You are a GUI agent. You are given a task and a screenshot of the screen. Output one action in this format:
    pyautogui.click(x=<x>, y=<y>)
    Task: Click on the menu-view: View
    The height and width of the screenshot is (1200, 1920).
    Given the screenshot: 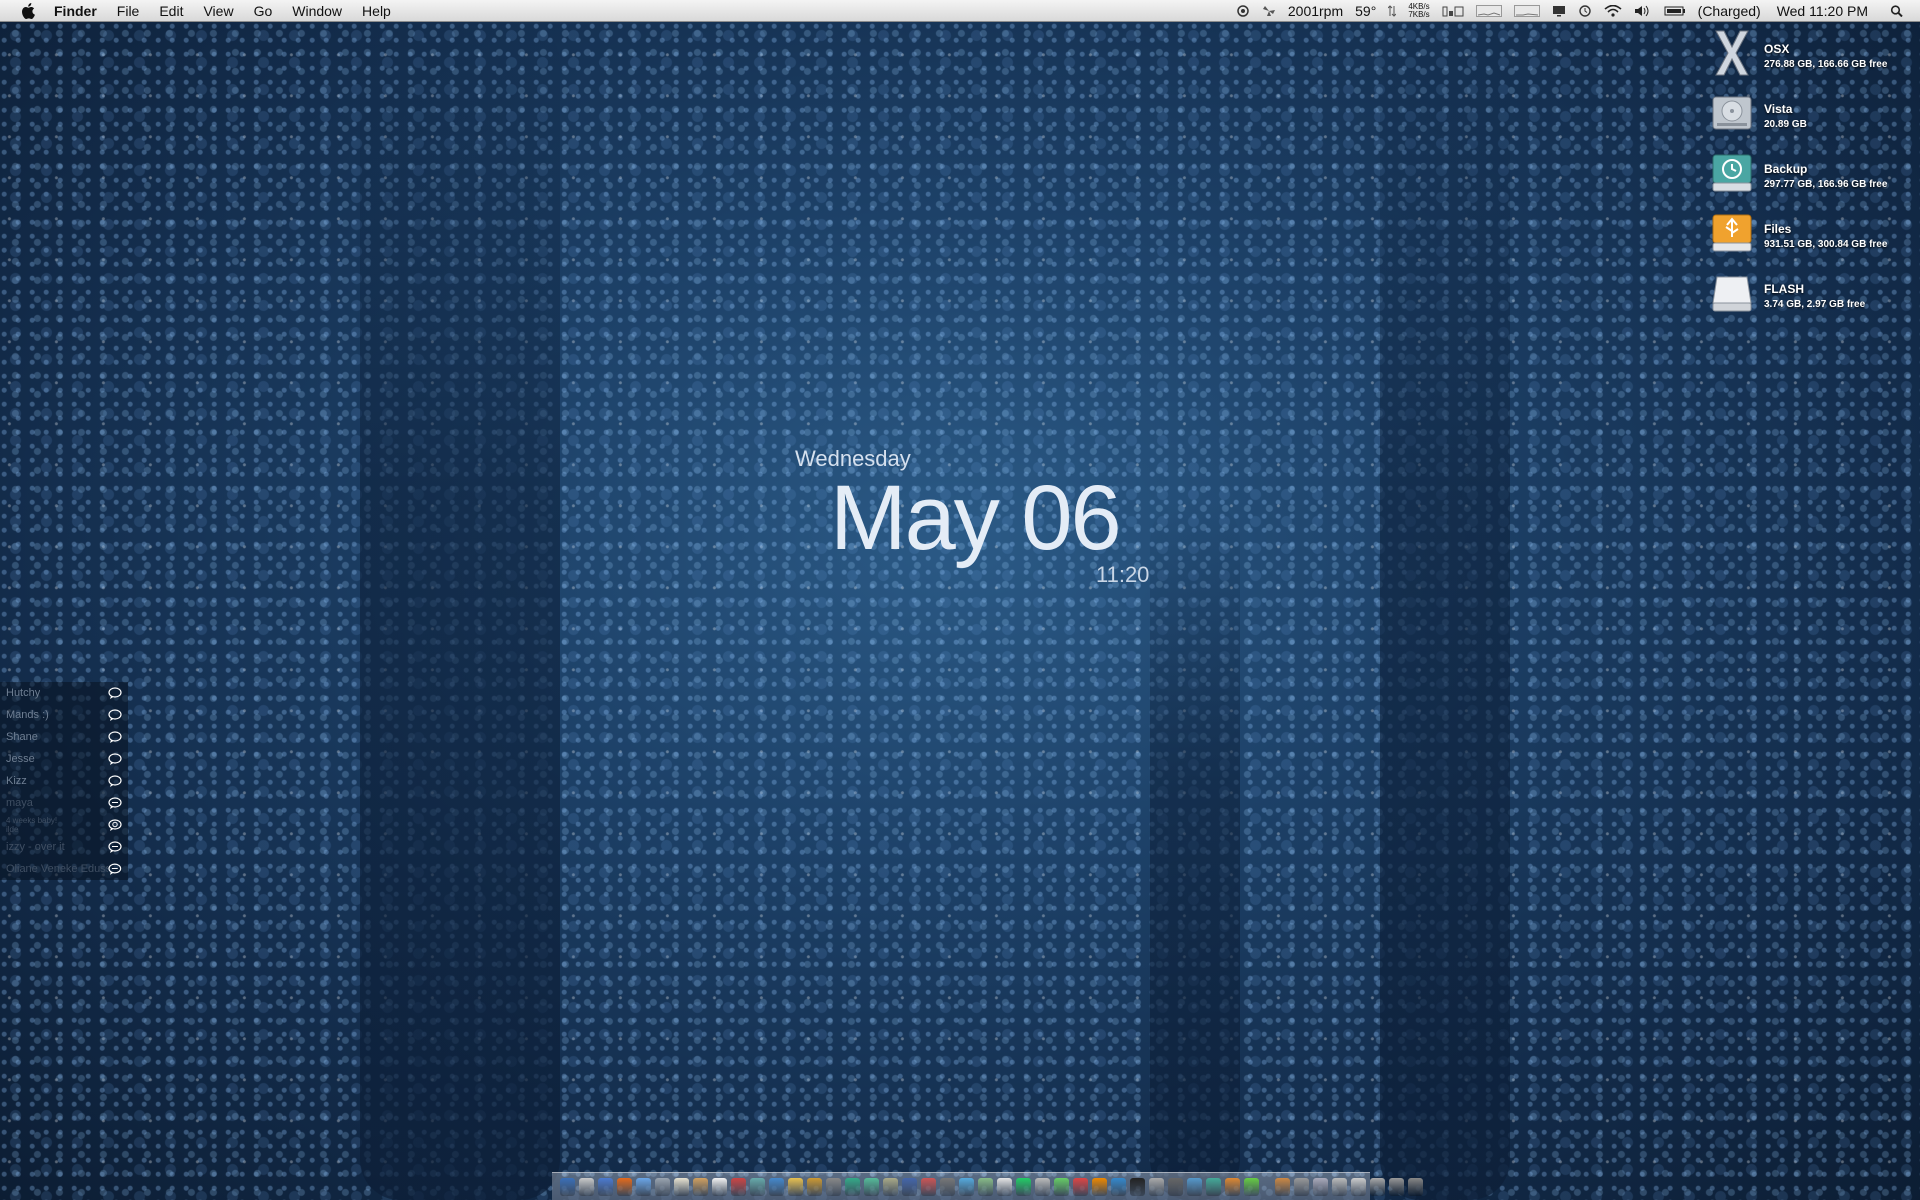 What is the action you would take?
    pyautogui.click(x=218, y=11)
    